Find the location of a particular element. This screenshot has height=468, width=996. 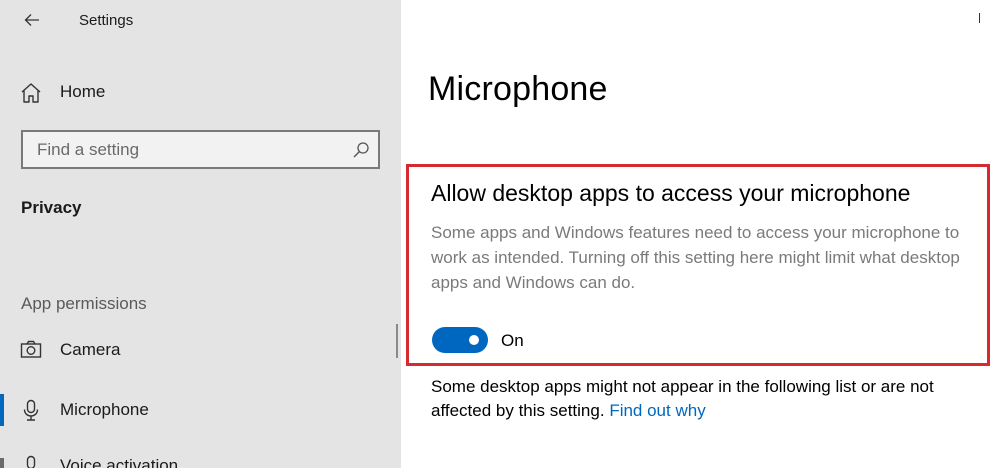

voice-activation-icon is located at coordinates (31, 461).